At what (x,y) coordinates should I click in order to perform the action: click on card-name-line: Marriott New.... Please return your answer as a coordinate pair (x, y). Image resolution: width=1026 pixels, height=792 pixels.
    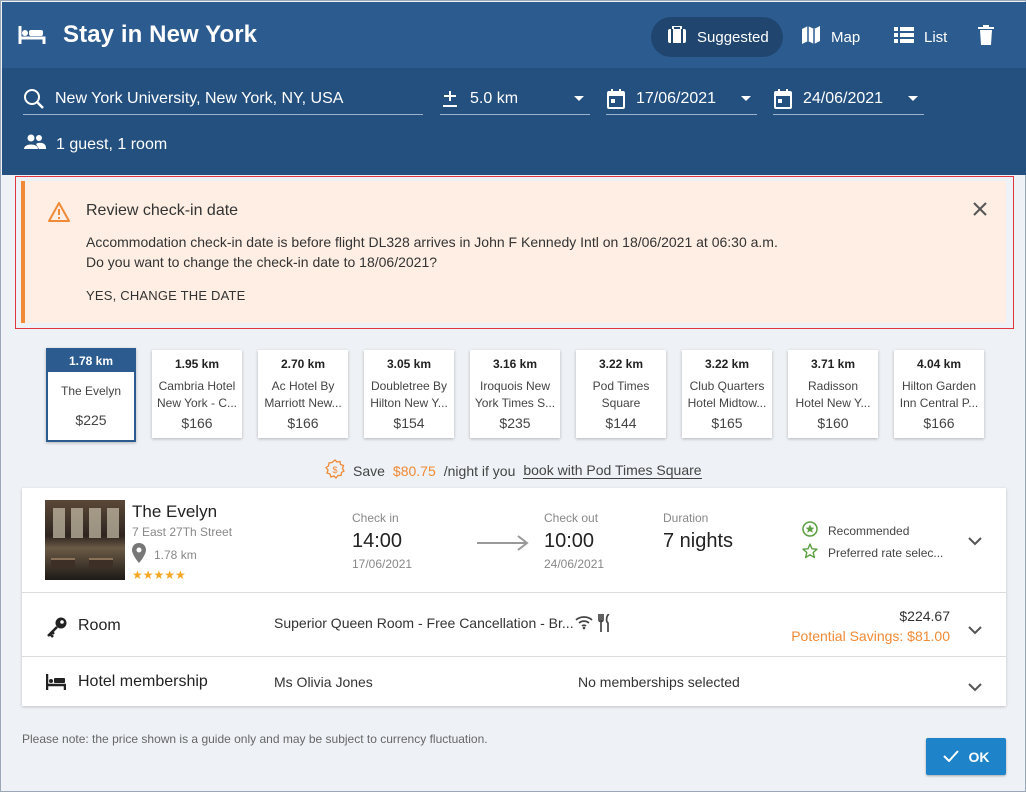
    Looking at the image, I should click on (303, 403).